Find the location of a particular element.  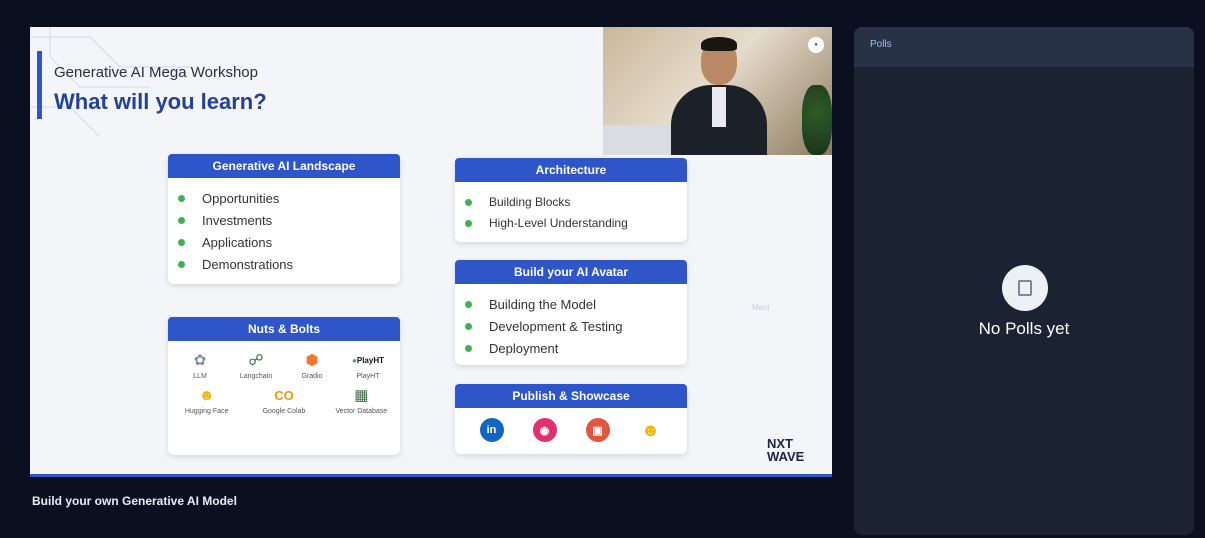

brand-line-2: WAVE is located at coordinates (786, 456).